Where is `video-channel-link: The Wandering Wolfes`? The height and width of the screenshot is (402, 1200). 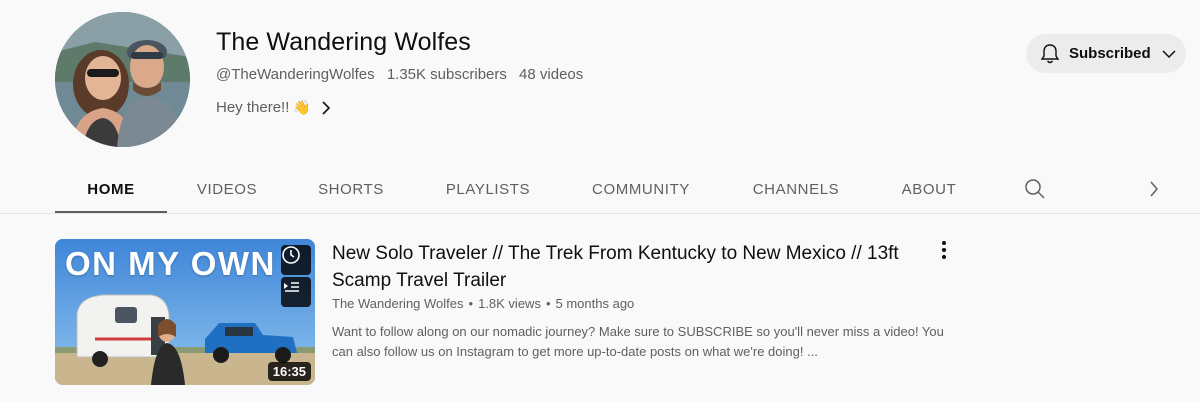
video-channel-link: The Wandering Wolfes is located at coordinates (398, 303).